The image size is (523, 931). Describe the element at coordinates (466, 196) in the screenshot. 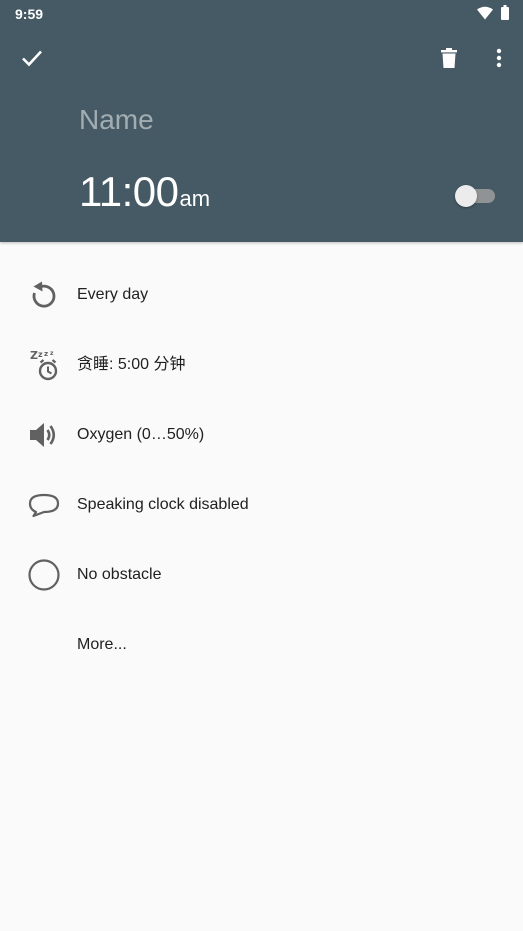

I see `toggle-thumb` at that location.